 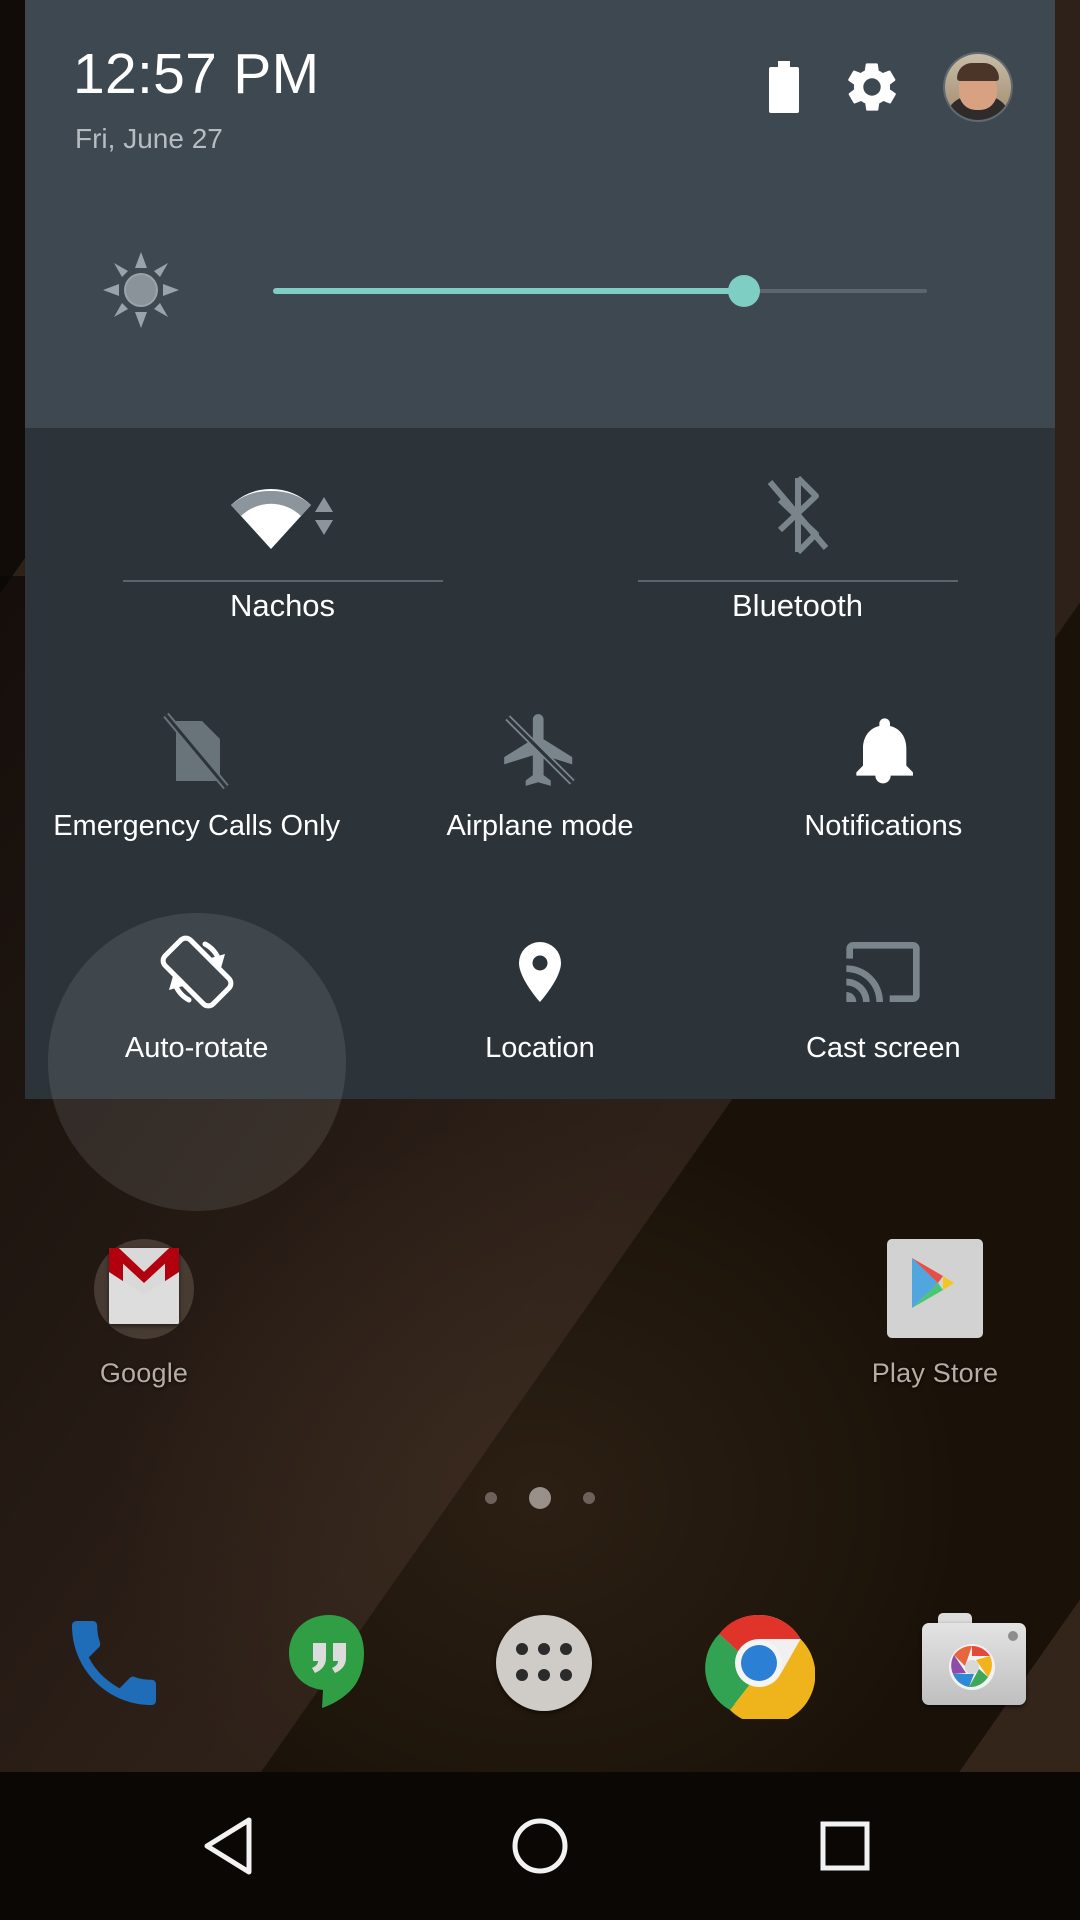 What do you see at coordinates (197, 825) in the screenshot?
I see `tile-label-emergency: Emergency Calls Only` at bounding box center [197, 825].